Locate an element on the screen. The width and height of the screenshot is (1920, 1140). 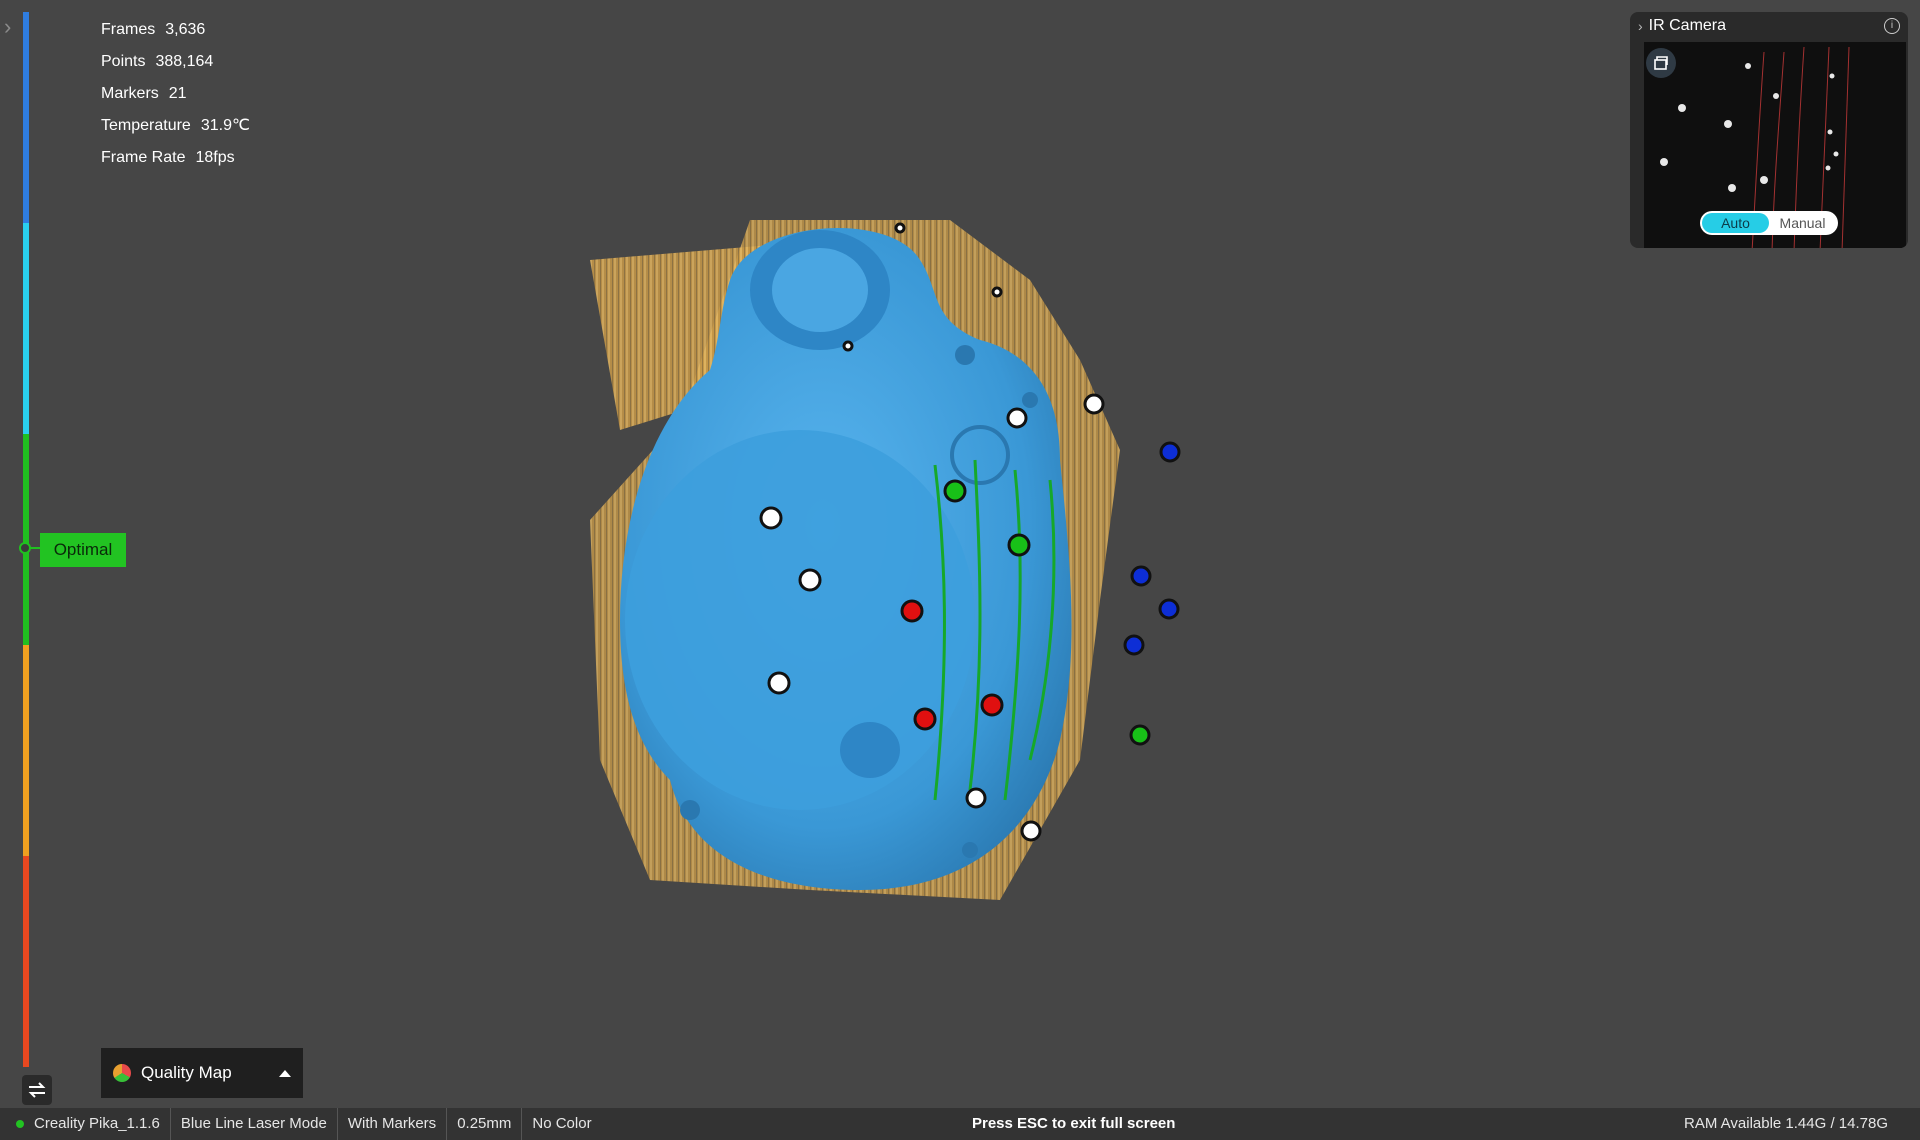
status-markers-mode: With Markers is located at coordinates (391, 1124).